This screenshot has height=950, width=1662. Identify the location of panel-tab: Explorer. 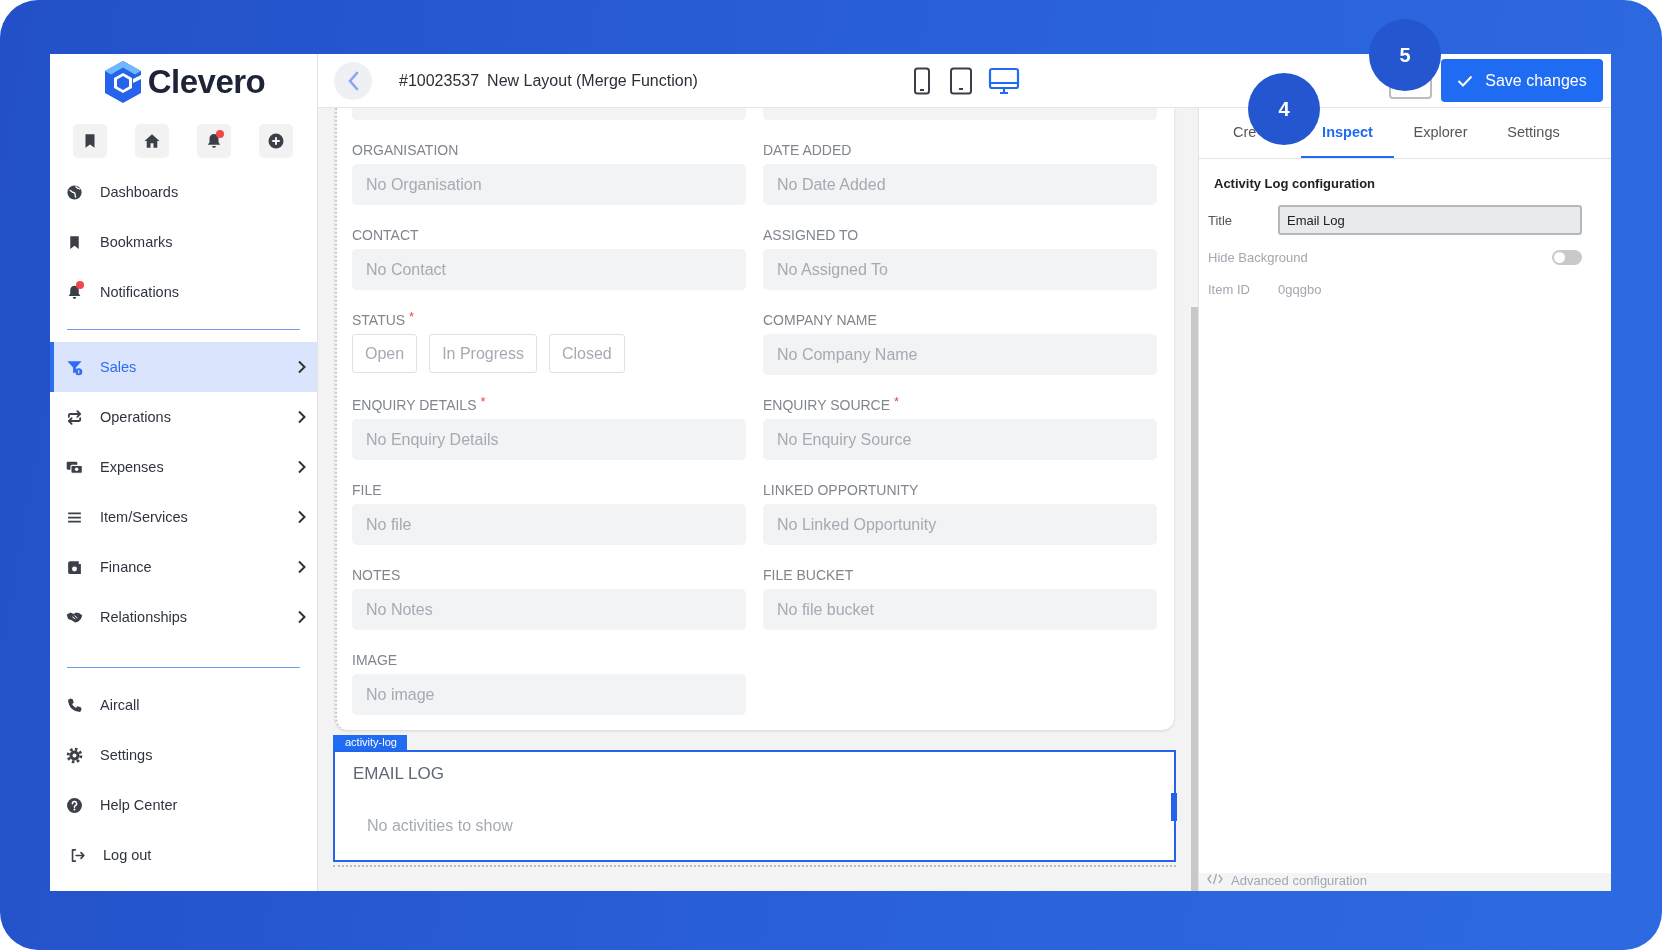
(1440, 133).